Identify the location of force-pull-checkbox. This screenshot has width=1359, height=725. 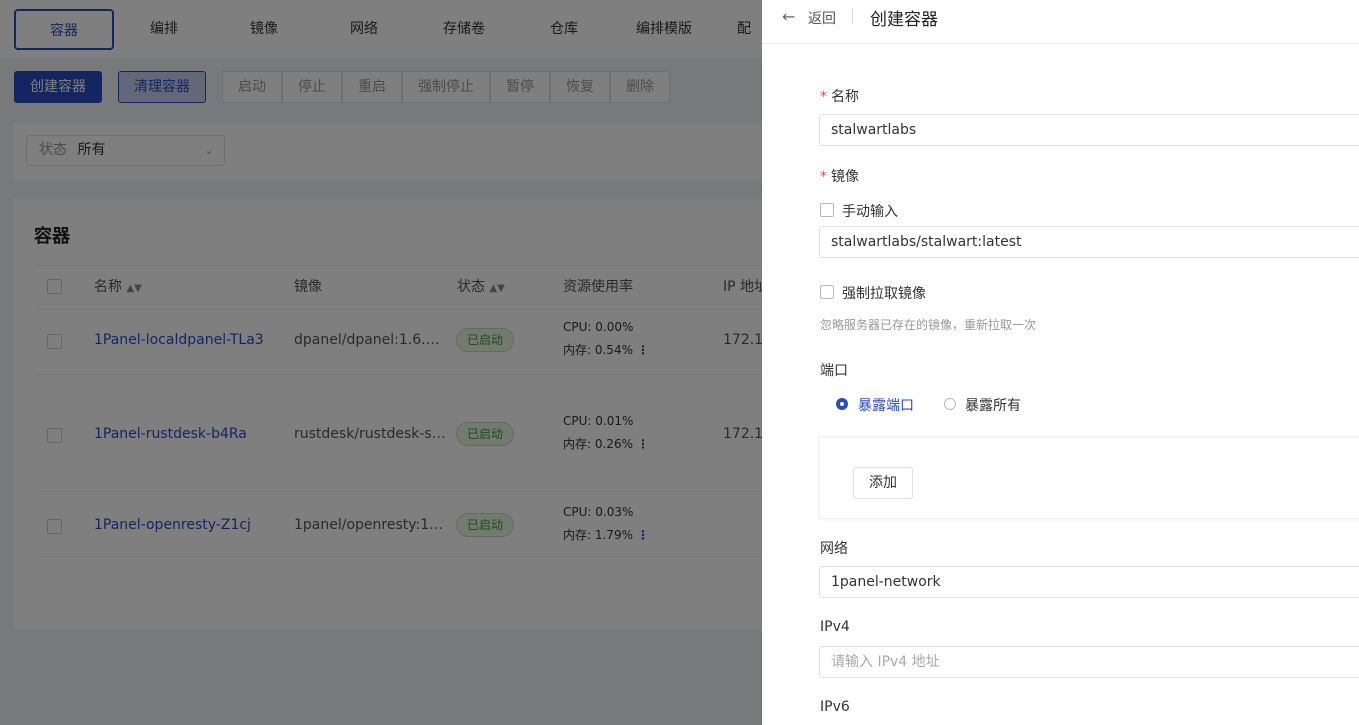
(827, 292).